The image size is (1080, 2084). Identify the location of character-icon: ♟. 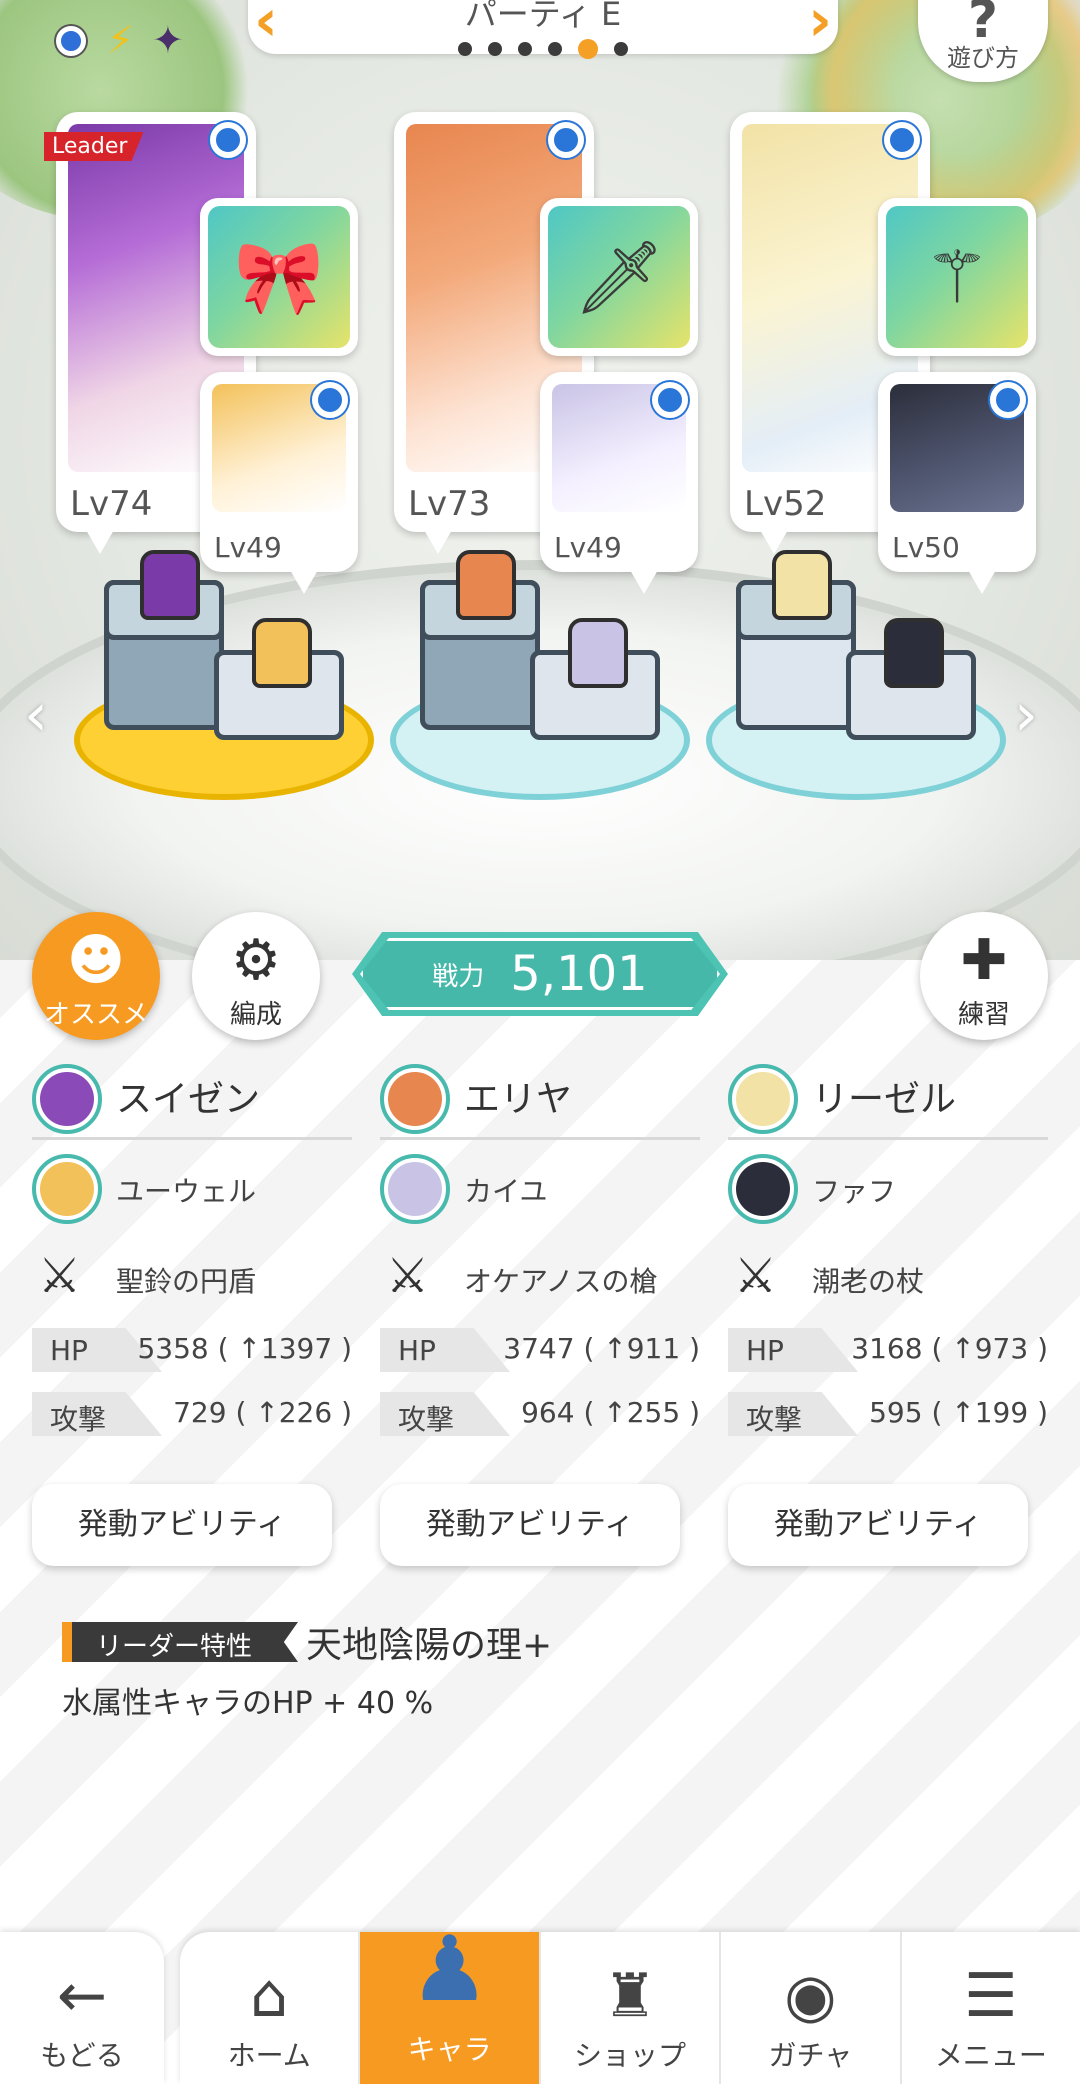
(449, 1969).